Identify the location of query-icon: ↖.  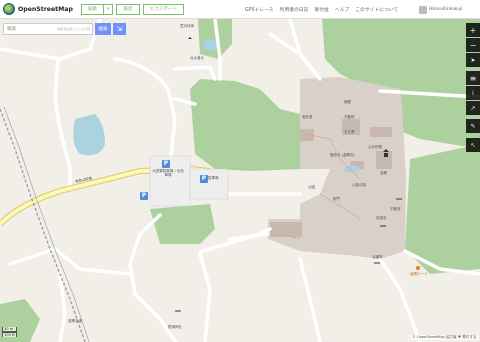
(473, 145).